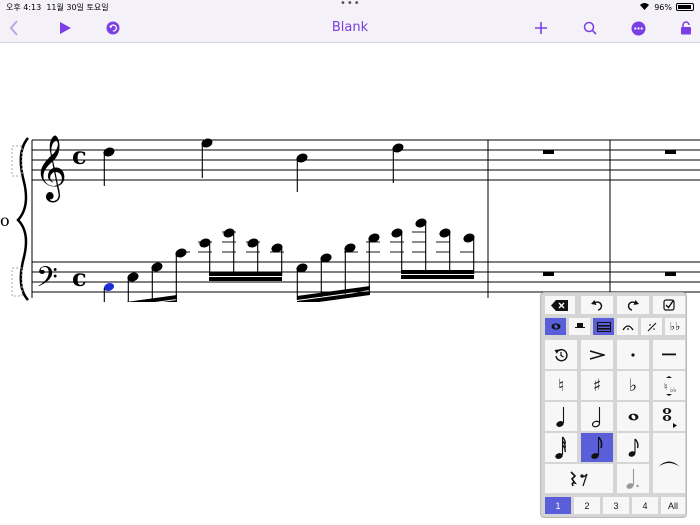  What do you see at coordinates (669, 385) in the screenshot?
I see `enharmonic-icon: ♮ ♭♭` at bounding box center [669, 385].